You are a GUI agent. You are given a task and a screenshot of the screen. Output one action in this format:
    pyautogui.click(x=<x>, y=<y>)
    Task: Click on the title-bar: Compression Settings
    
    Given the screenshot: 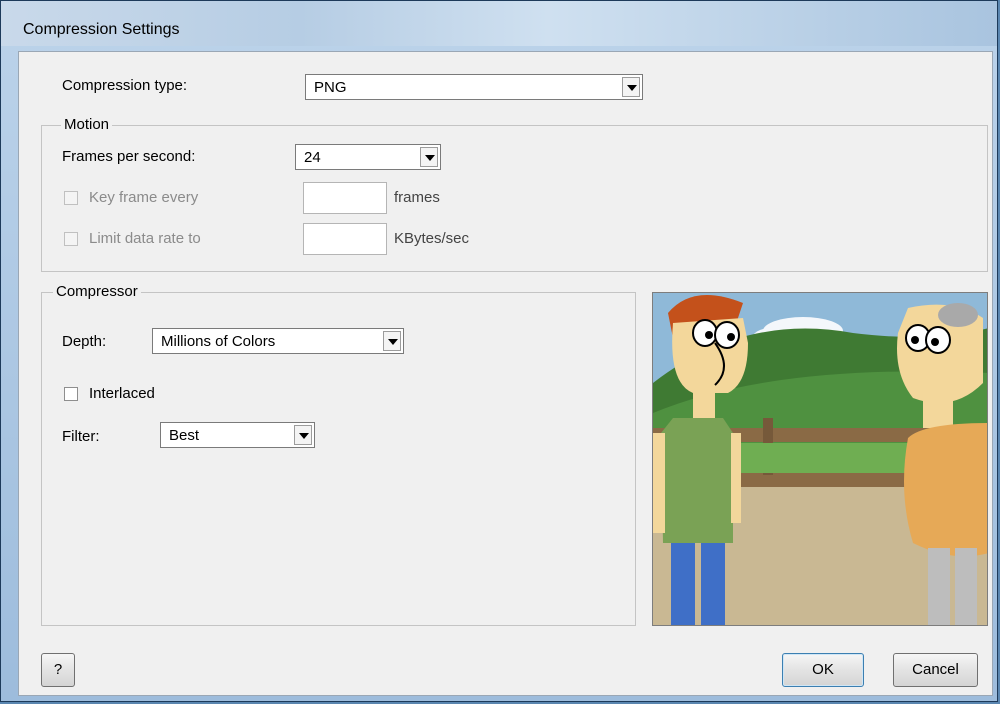 What is the action you would take?
    pyautogui.click(x=499, y=23)
    